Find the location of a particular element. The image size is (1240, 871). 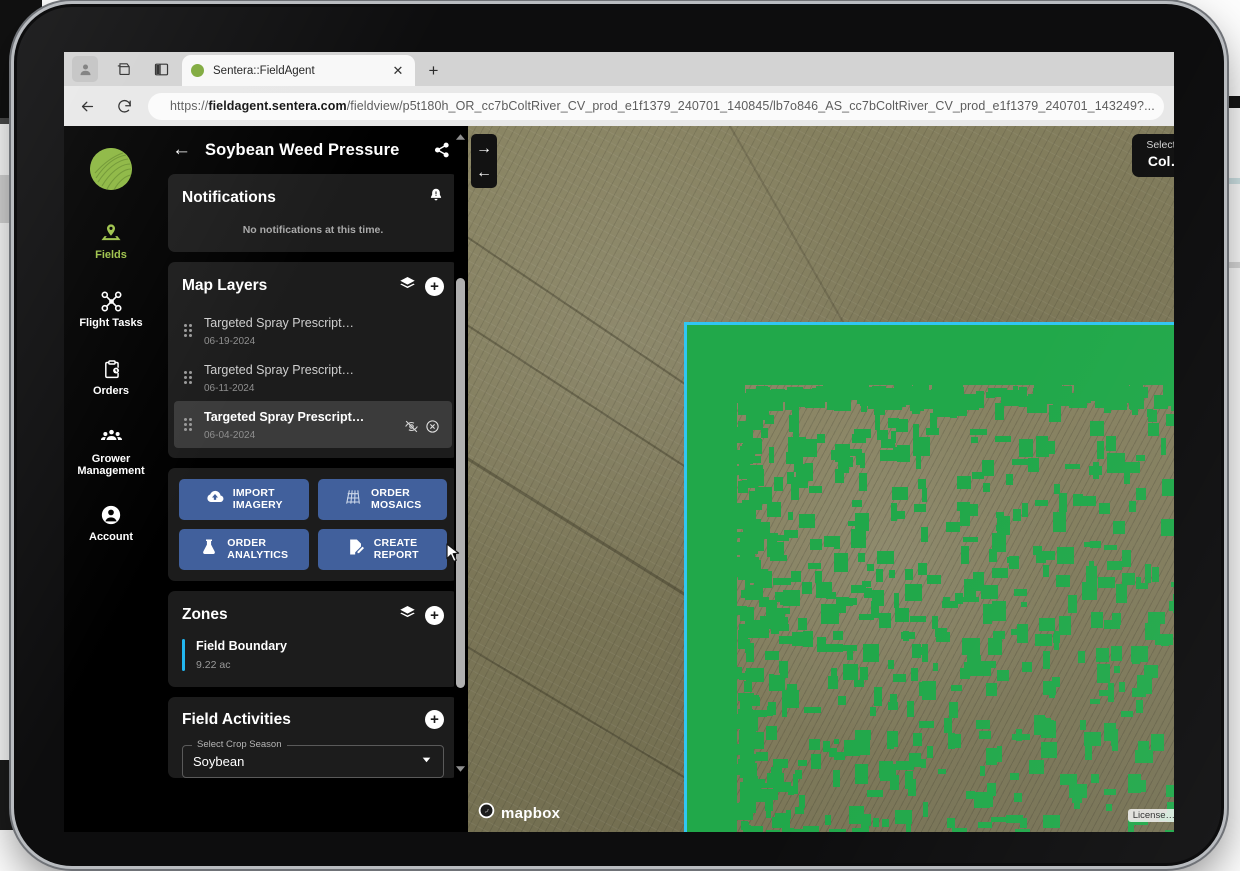

zone-area: 9.22 ac is located at coordinates (213, 665).